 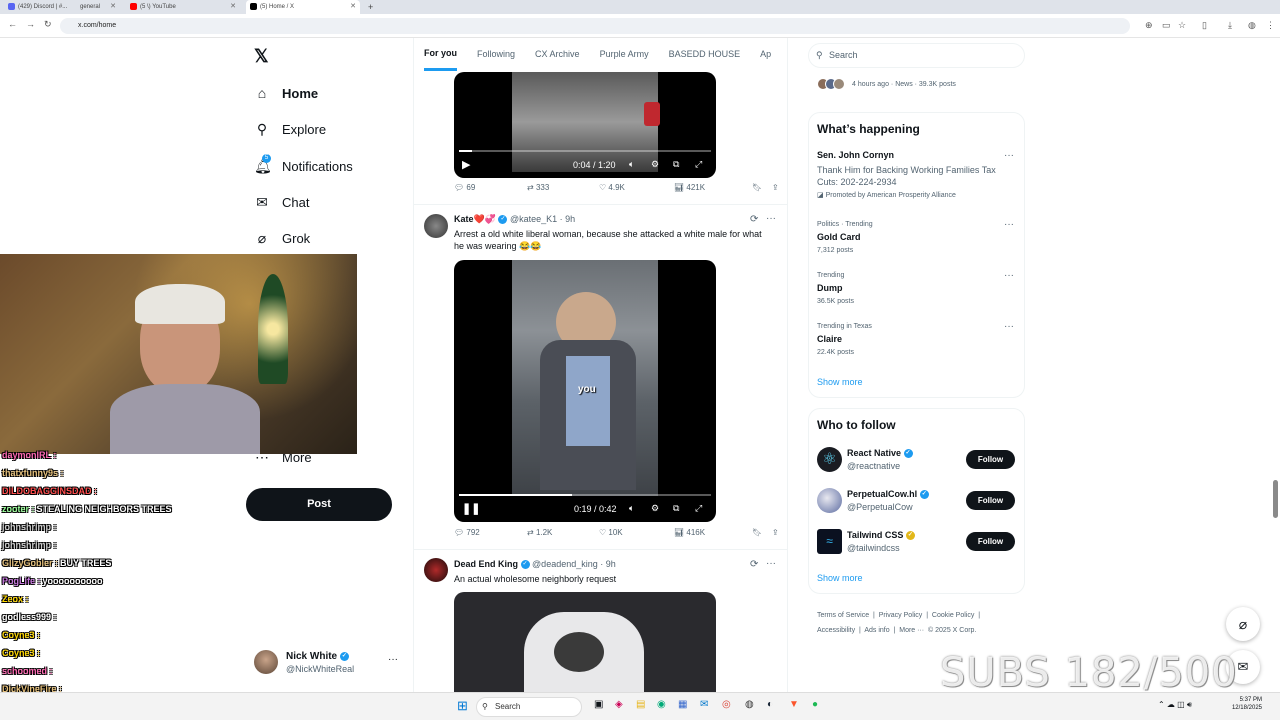 What do you see at coordinates (1243, 624) in the screenshot?
I see `grok-float-icon: ⌀` at bounding box center [1243, 624].